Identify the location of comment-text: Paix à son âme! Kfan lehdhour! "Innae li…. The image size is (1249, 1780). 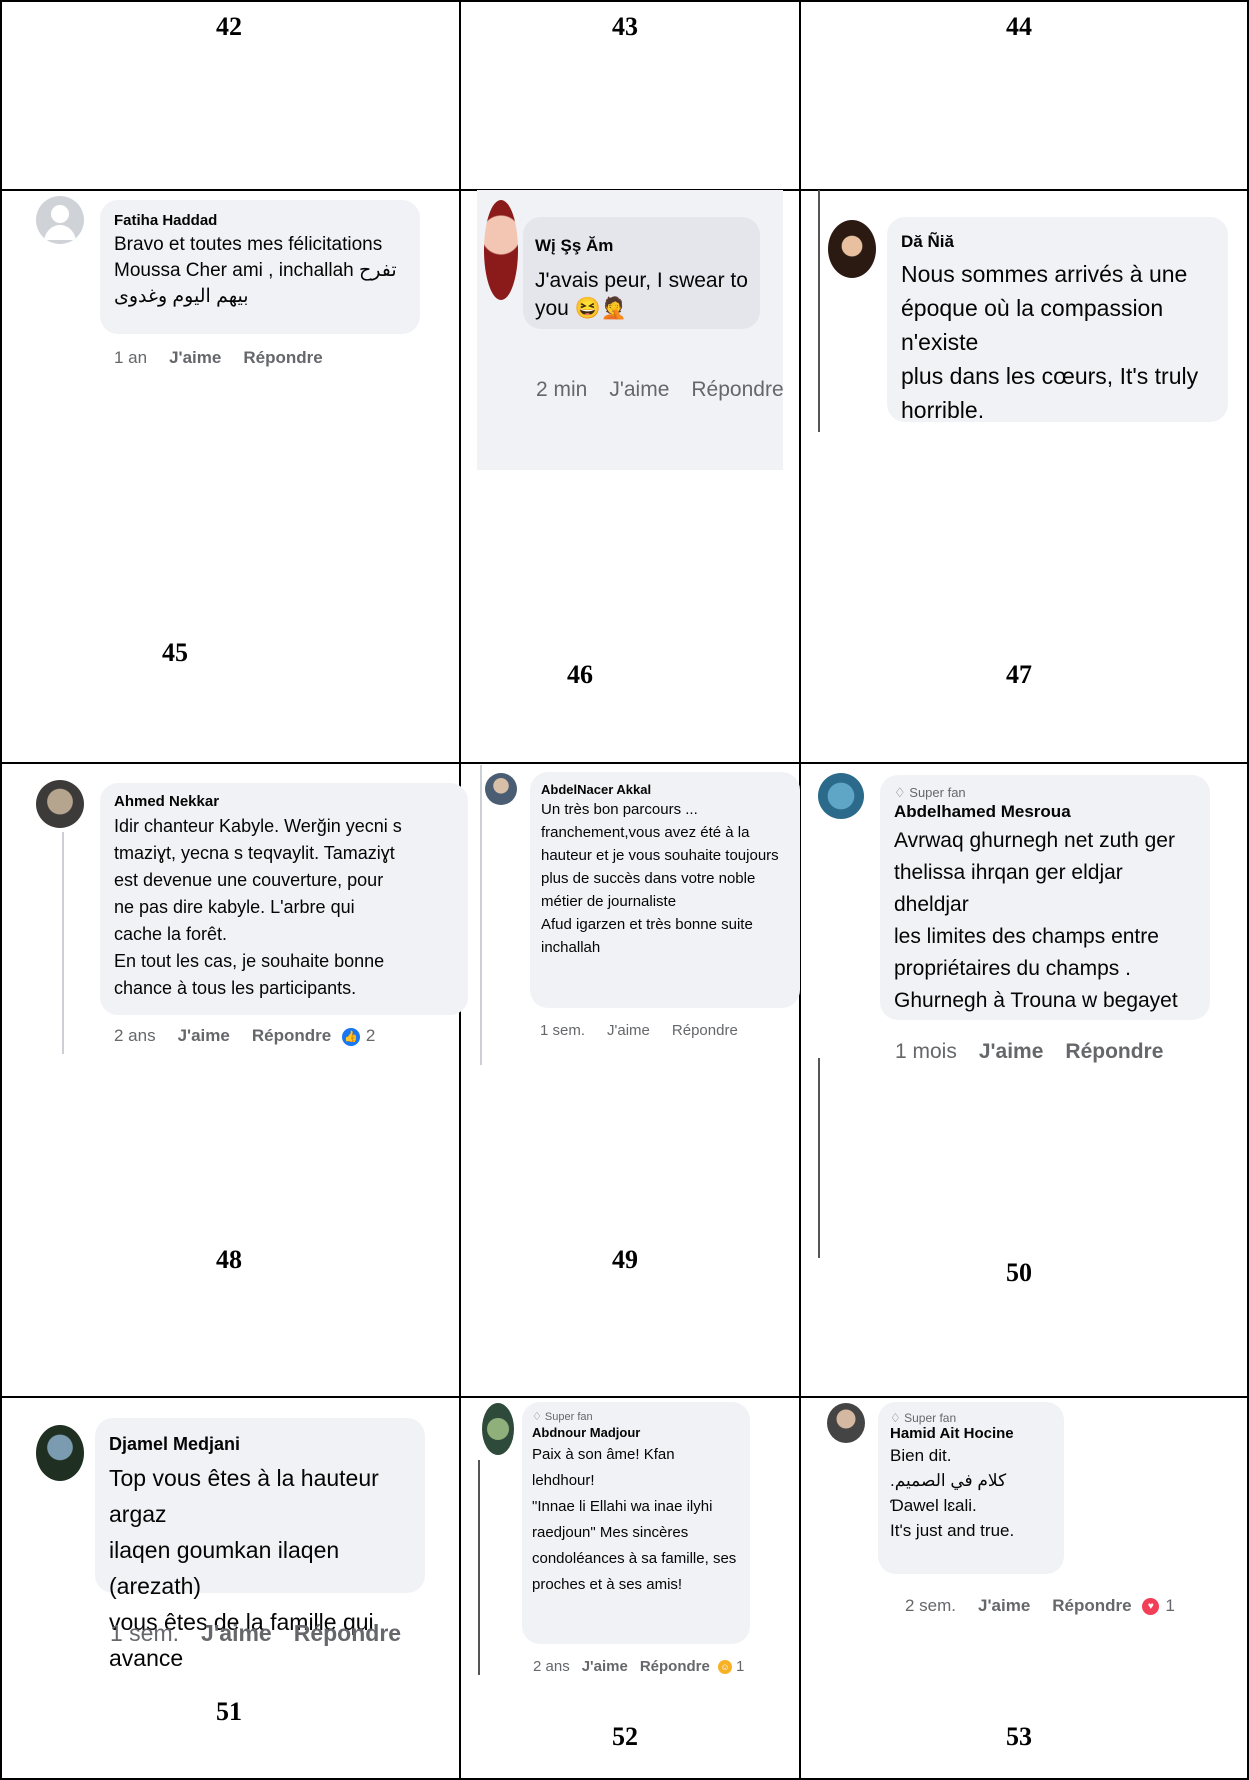
(634, 1519).